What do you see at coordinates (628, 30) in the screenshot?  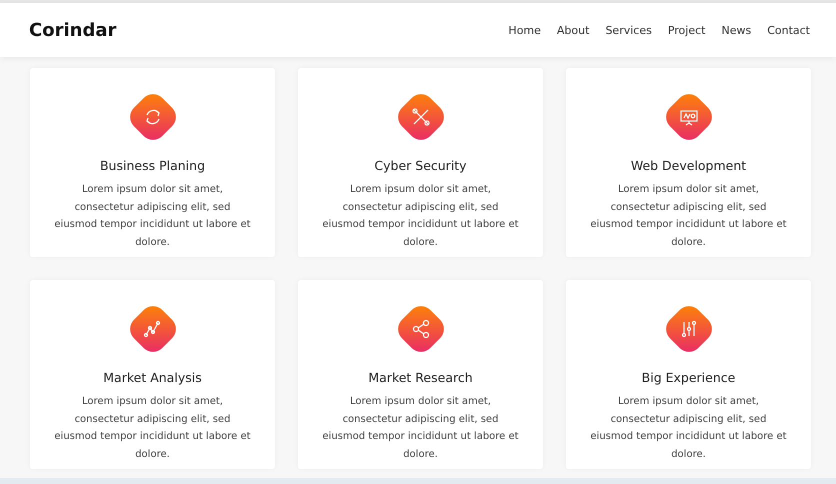 I see `nav-link: Services` at bounding box center [628, 30].